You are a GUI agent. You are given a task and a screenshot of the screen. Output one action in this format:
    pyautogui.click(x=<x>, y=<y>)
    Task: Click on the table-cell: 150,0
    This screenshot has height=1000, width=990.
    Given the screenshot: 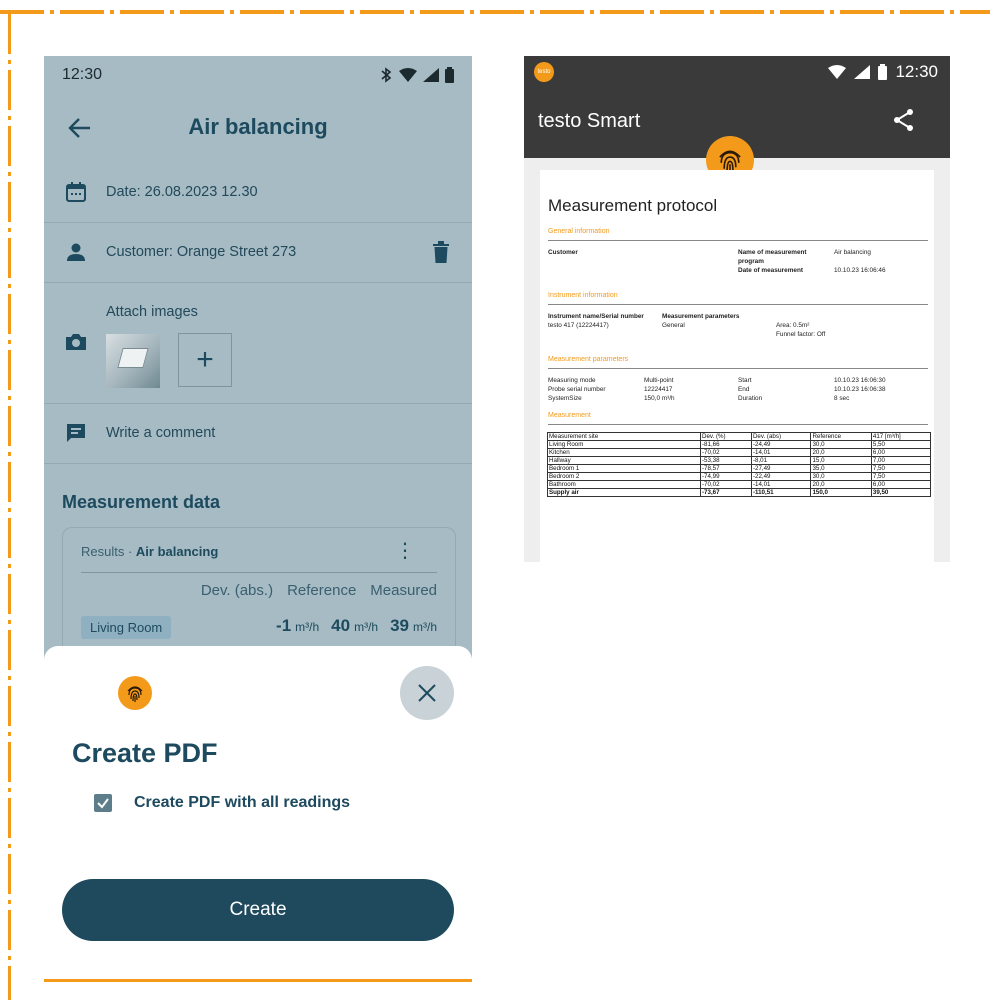 What is the action you would take?
    pyautogui.click(x=841, y=492)
    